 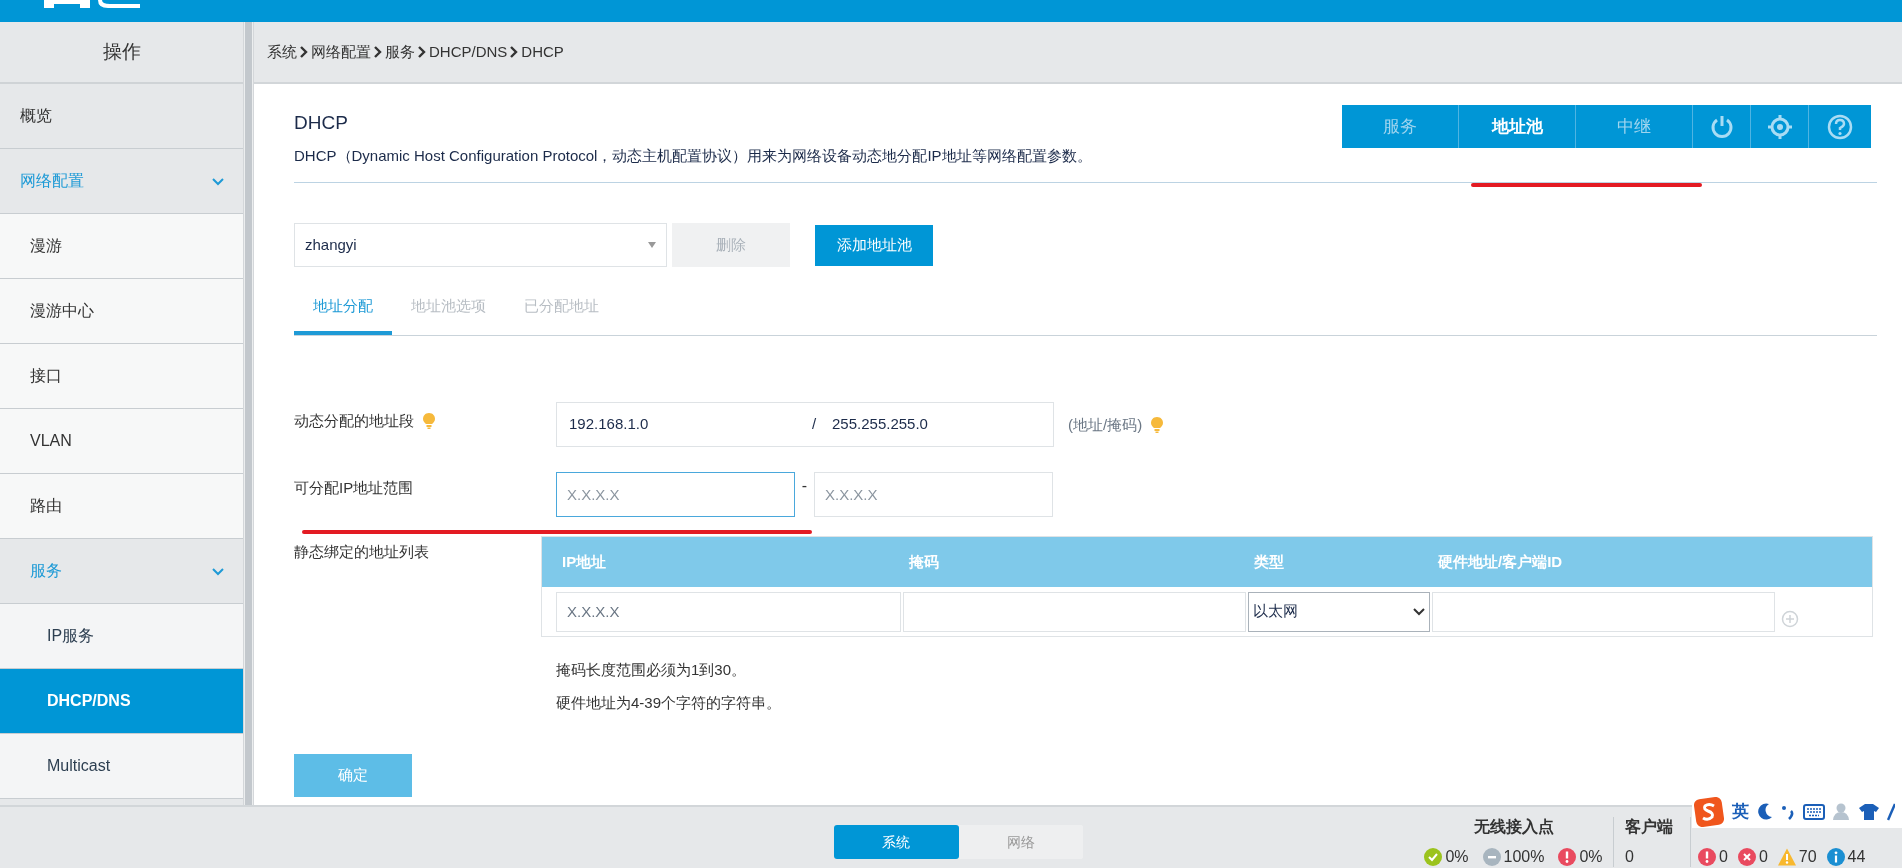 I want to click on breadcrumb-link: DHCP, so click(x=542, y=52).